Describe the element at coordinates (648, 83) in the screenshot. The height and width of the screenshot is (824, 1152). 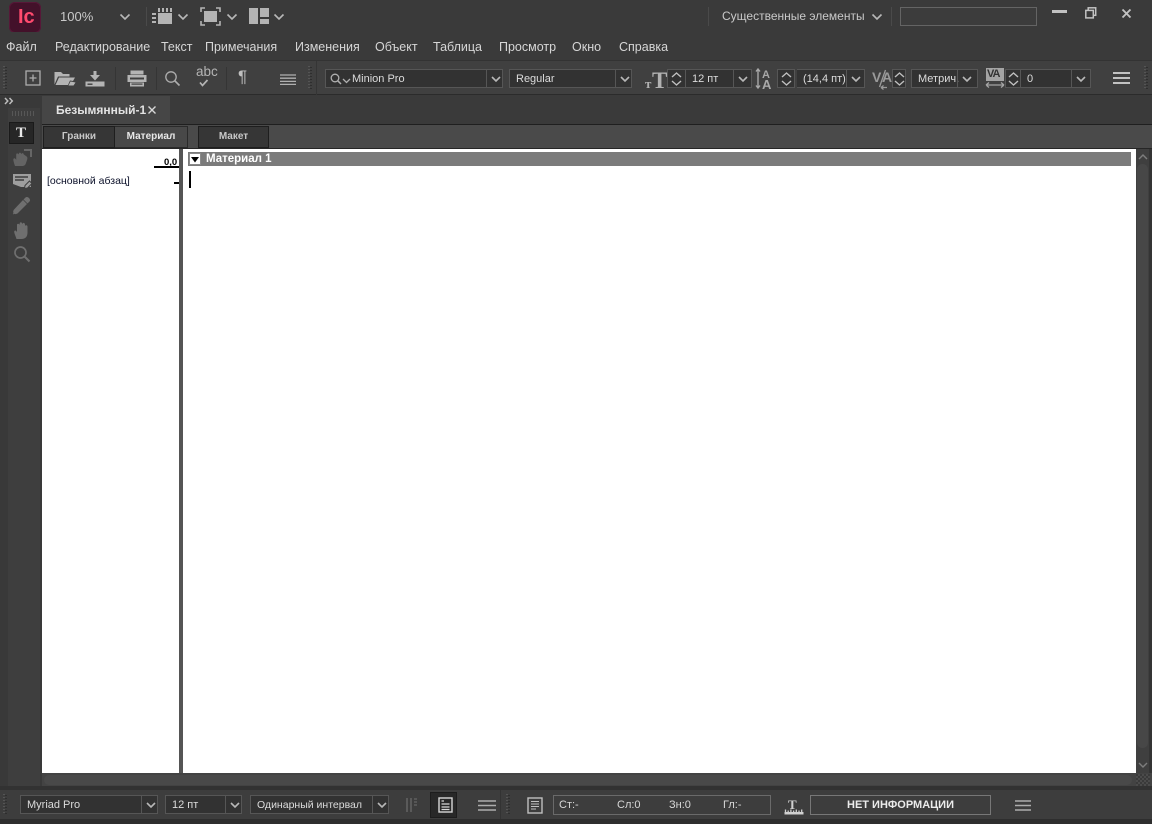
I see `svg-text: т` at that location.